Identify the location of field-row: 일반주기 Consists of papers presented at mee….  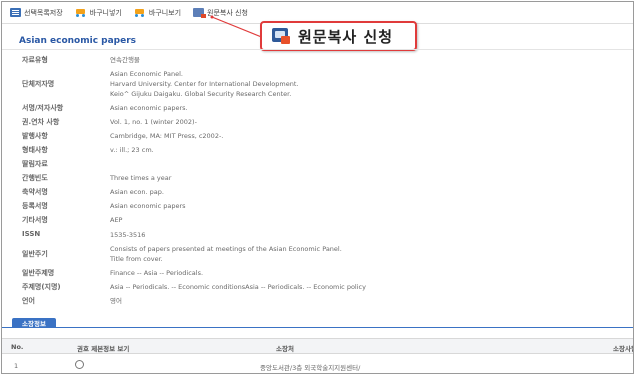
(182, 254).